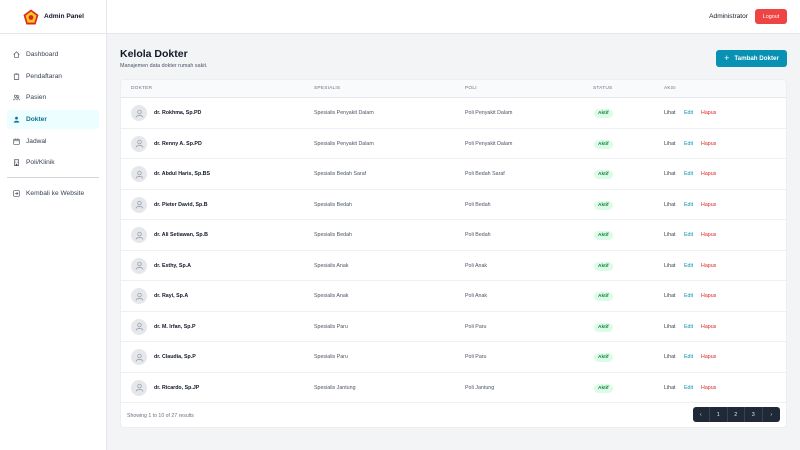 This screenshot has height=450, width=800. I want to click on results-summary: Showing 1 to 10 of 27 results, so click(160, 416).